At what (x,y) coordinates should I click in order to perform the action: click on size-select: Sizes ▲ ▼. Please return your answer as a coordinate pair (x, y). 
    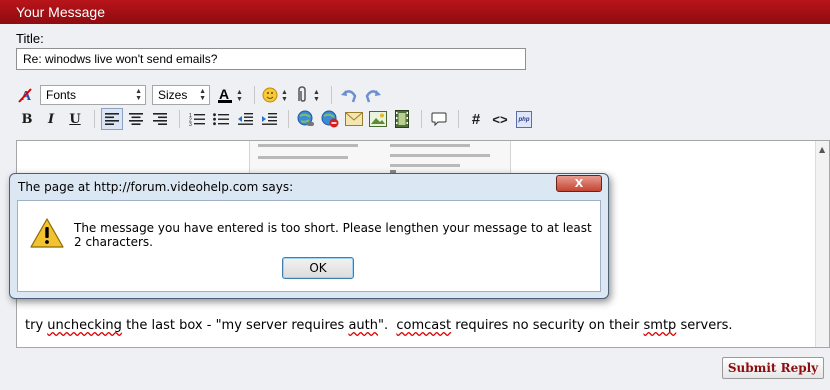
    Looking at the image, I should click on (181, 95).